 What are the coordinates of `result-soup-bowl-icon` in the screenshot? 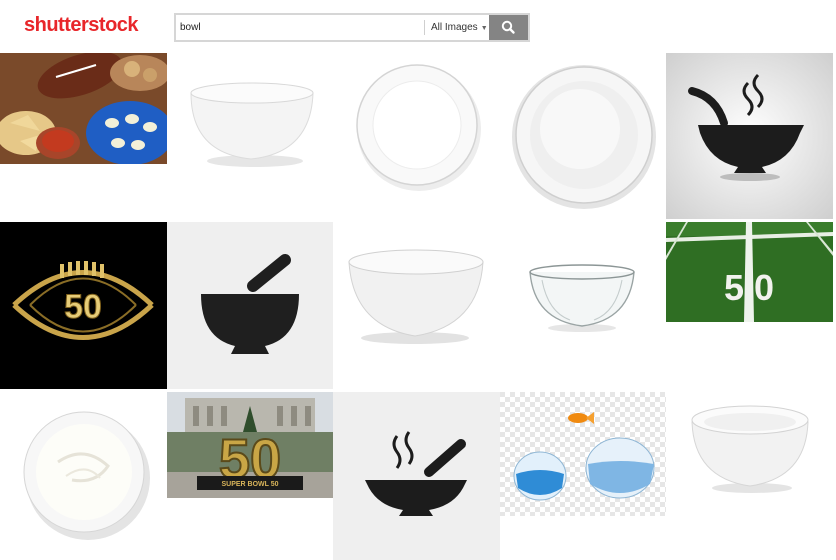 It's located at (749, 136).